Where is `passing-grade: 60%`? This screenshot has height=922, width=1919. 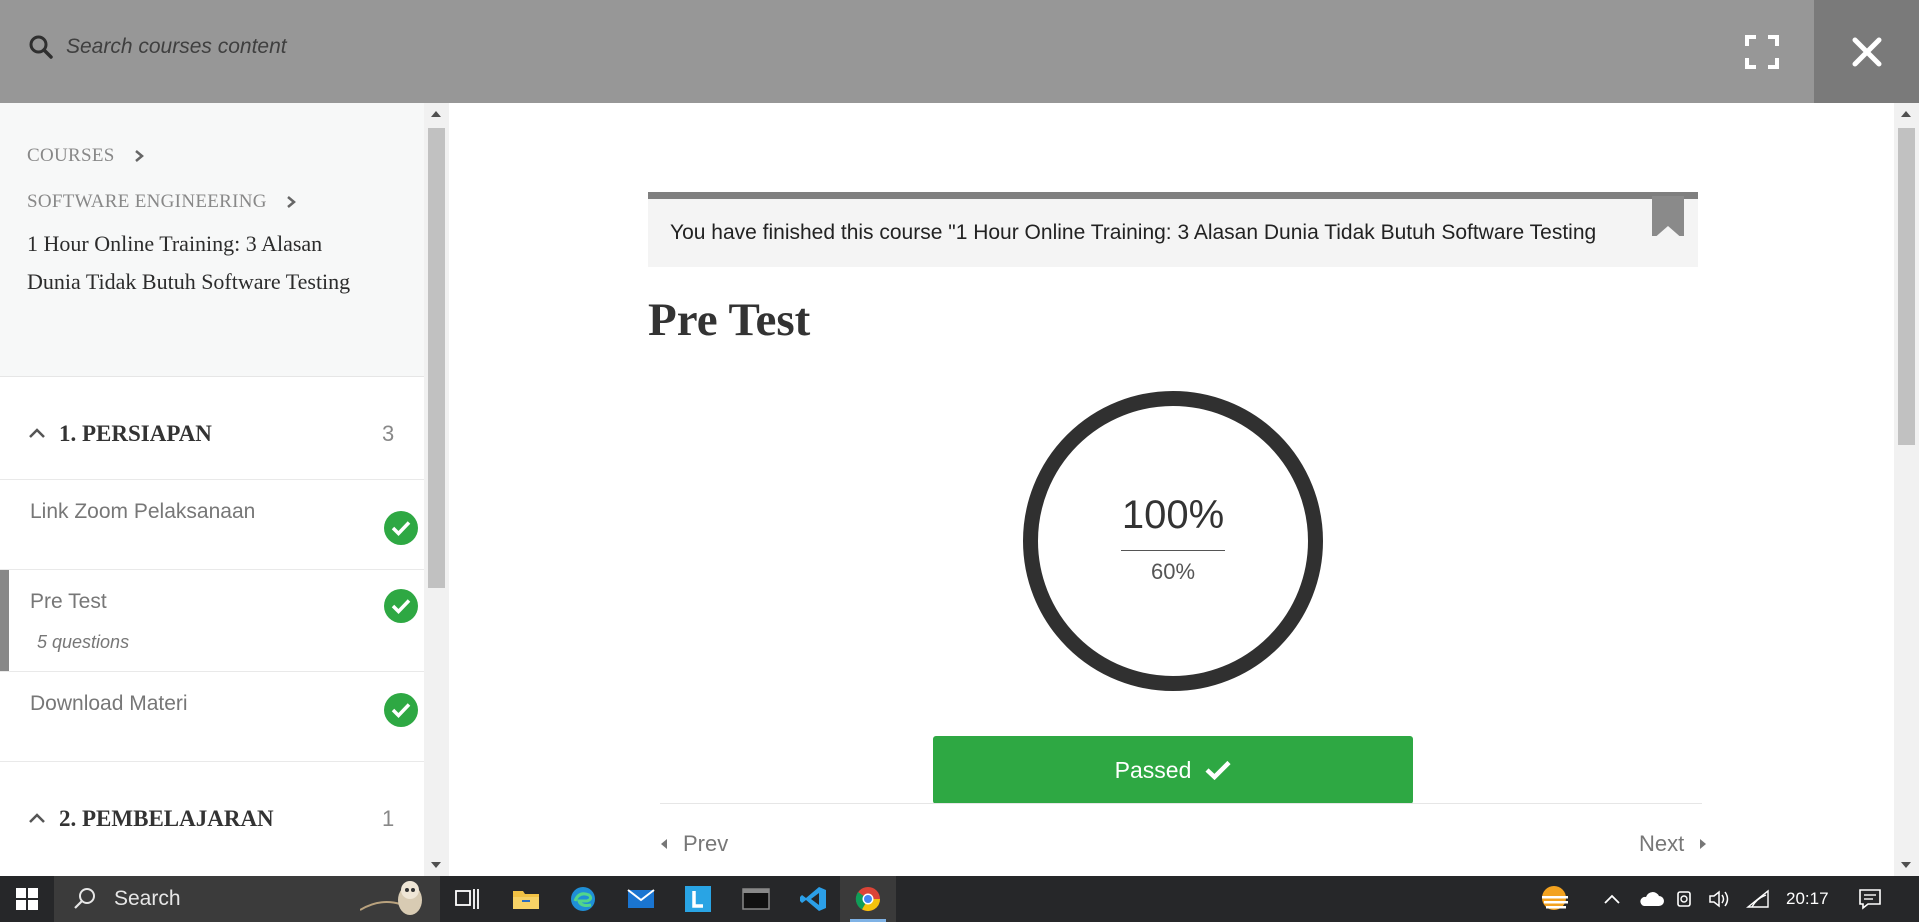
passing-grade: 60% is located at coordinates (1173, 571).